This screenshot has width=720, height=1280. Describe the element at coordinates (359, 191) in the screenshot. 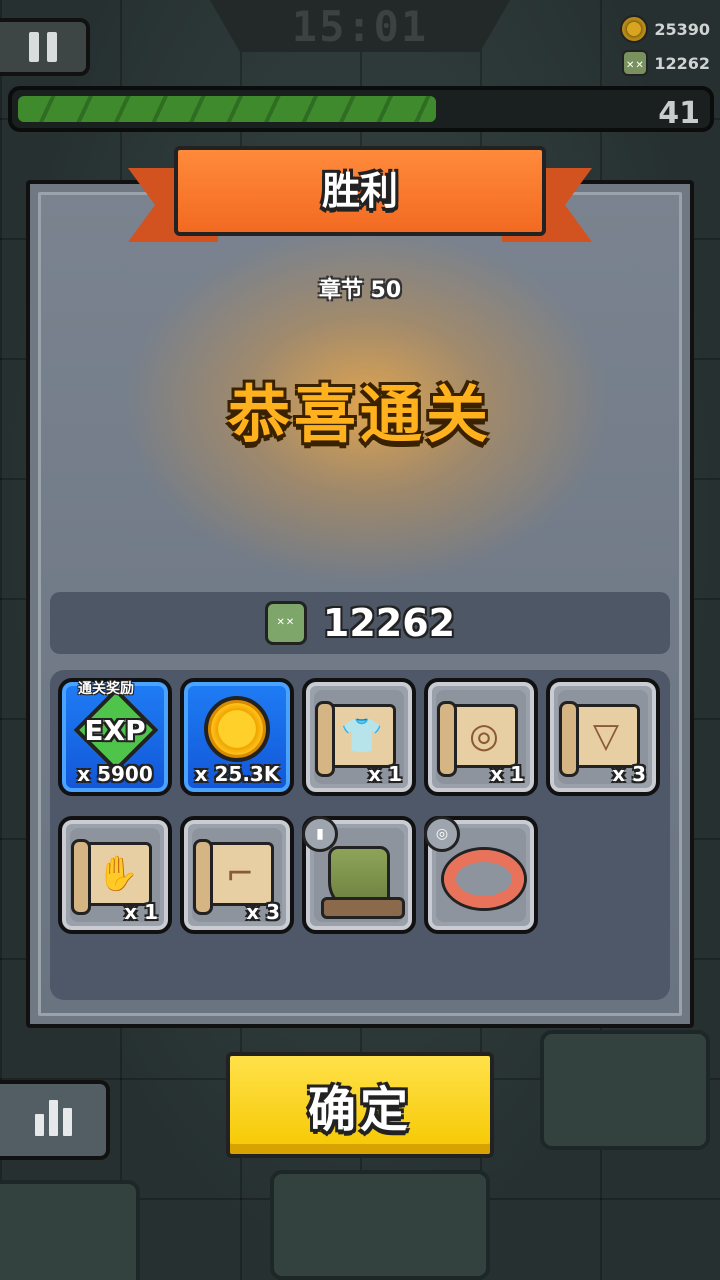

I see `dialog-title: 胜利` at that location.